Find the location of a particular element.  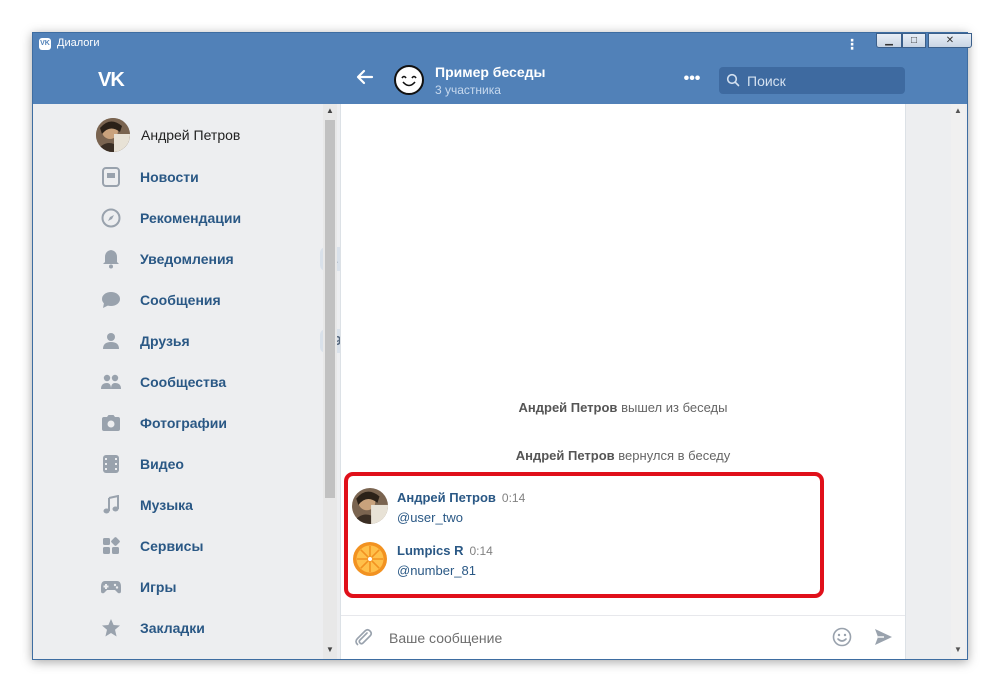

vk-app-icon: VK is located at coordinates (45, 44).